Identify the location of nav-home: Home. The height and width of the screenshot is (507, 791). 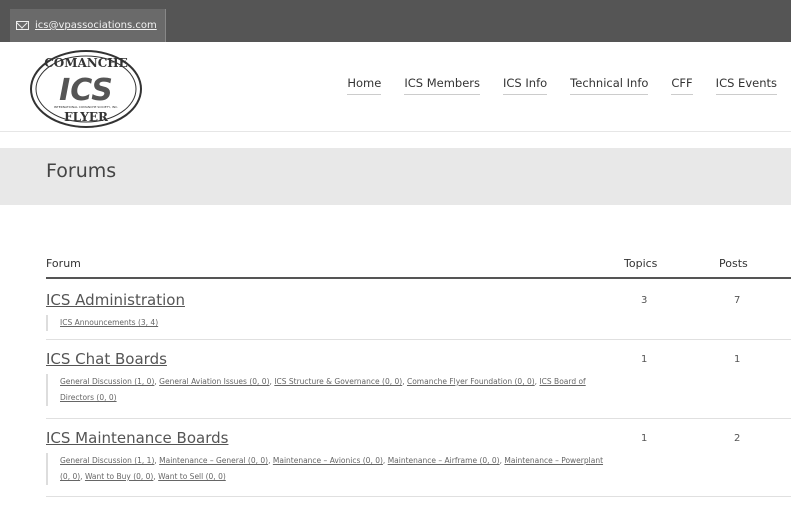
(364, 85).